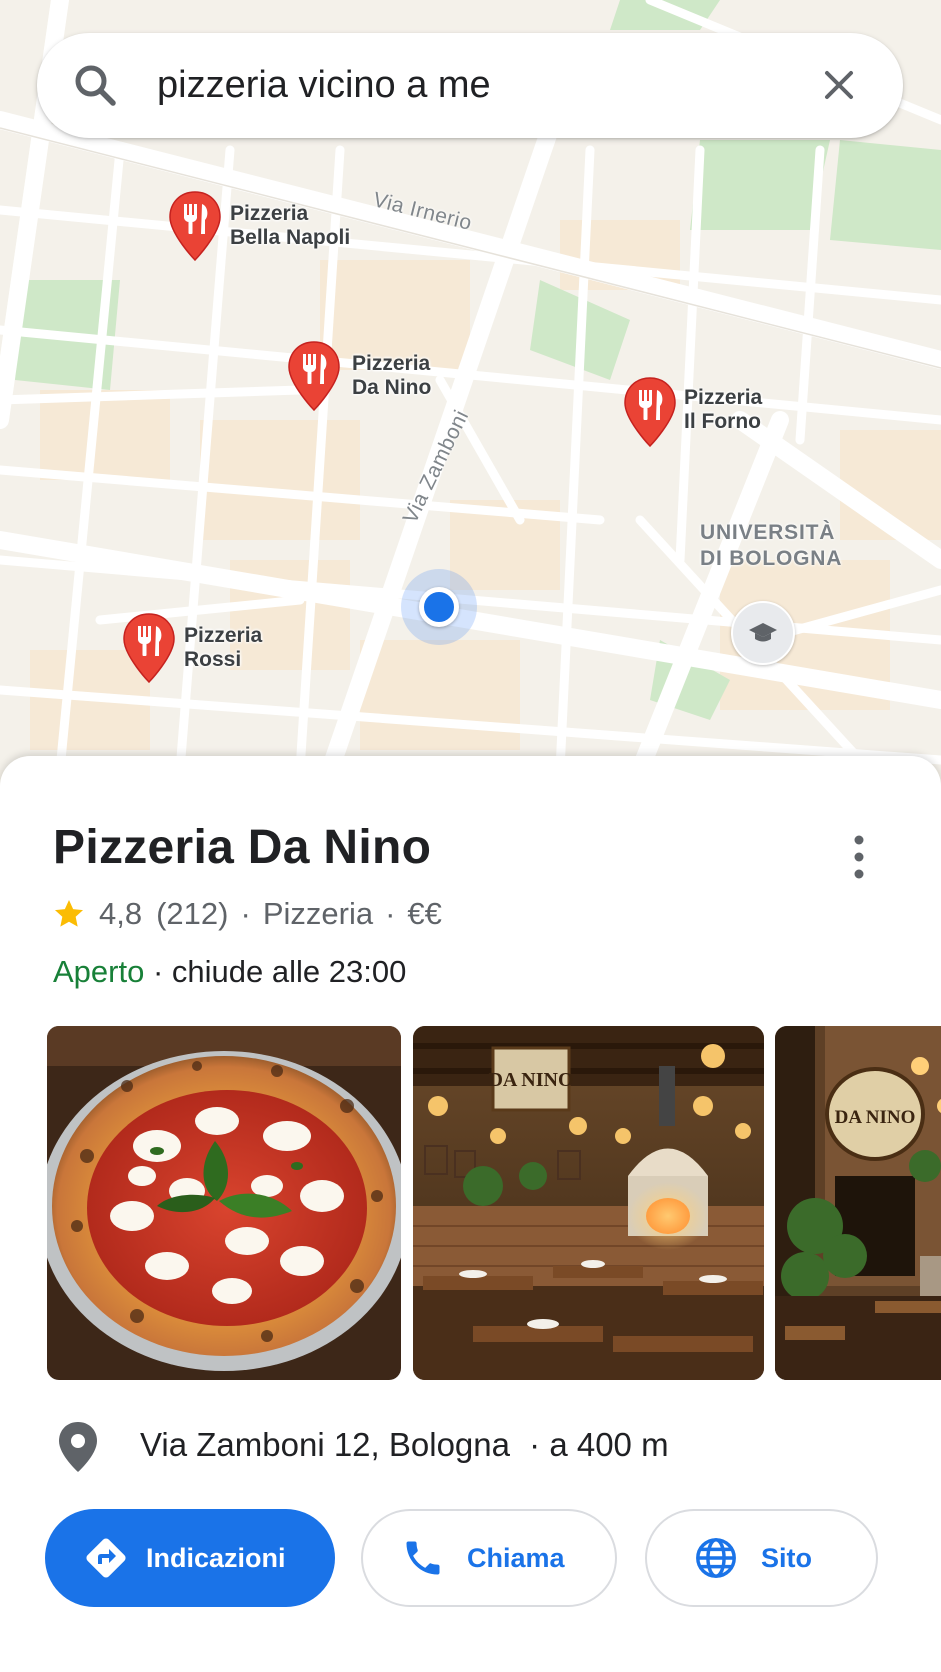  Describe the element at coordinates (839, 85) in the screenshot. I see `close-icon` at that location.